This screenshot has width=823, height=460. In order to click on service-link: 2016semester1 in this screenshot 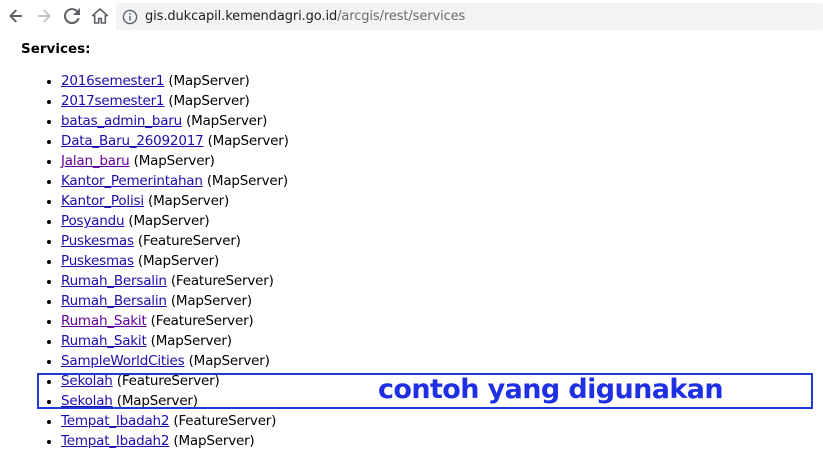, I will do `click(113, 81)`.